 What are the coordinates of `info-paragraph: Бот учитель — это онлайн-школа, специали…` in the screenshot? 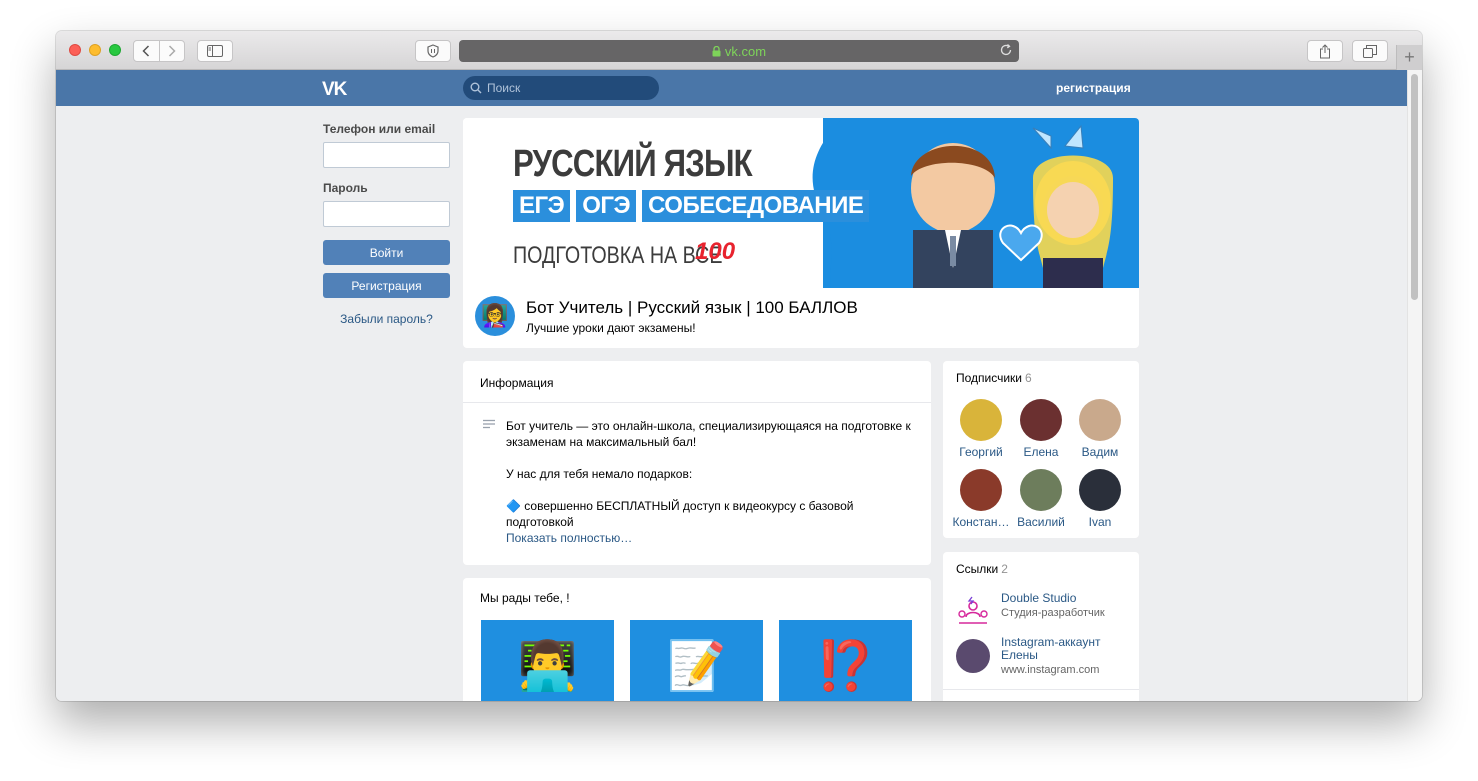 It's located at (708, 434).